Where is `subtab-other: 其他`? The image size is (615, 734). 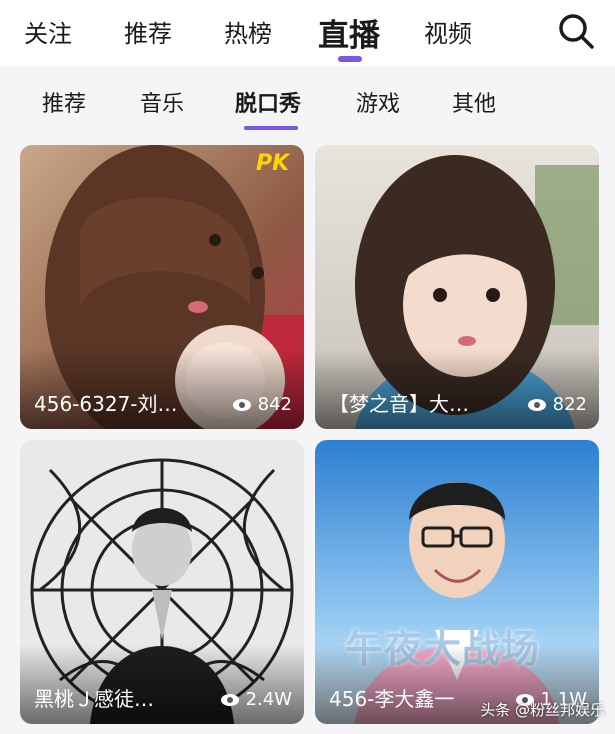 subtab-other: 其他 is located at coordinates (474, 102).